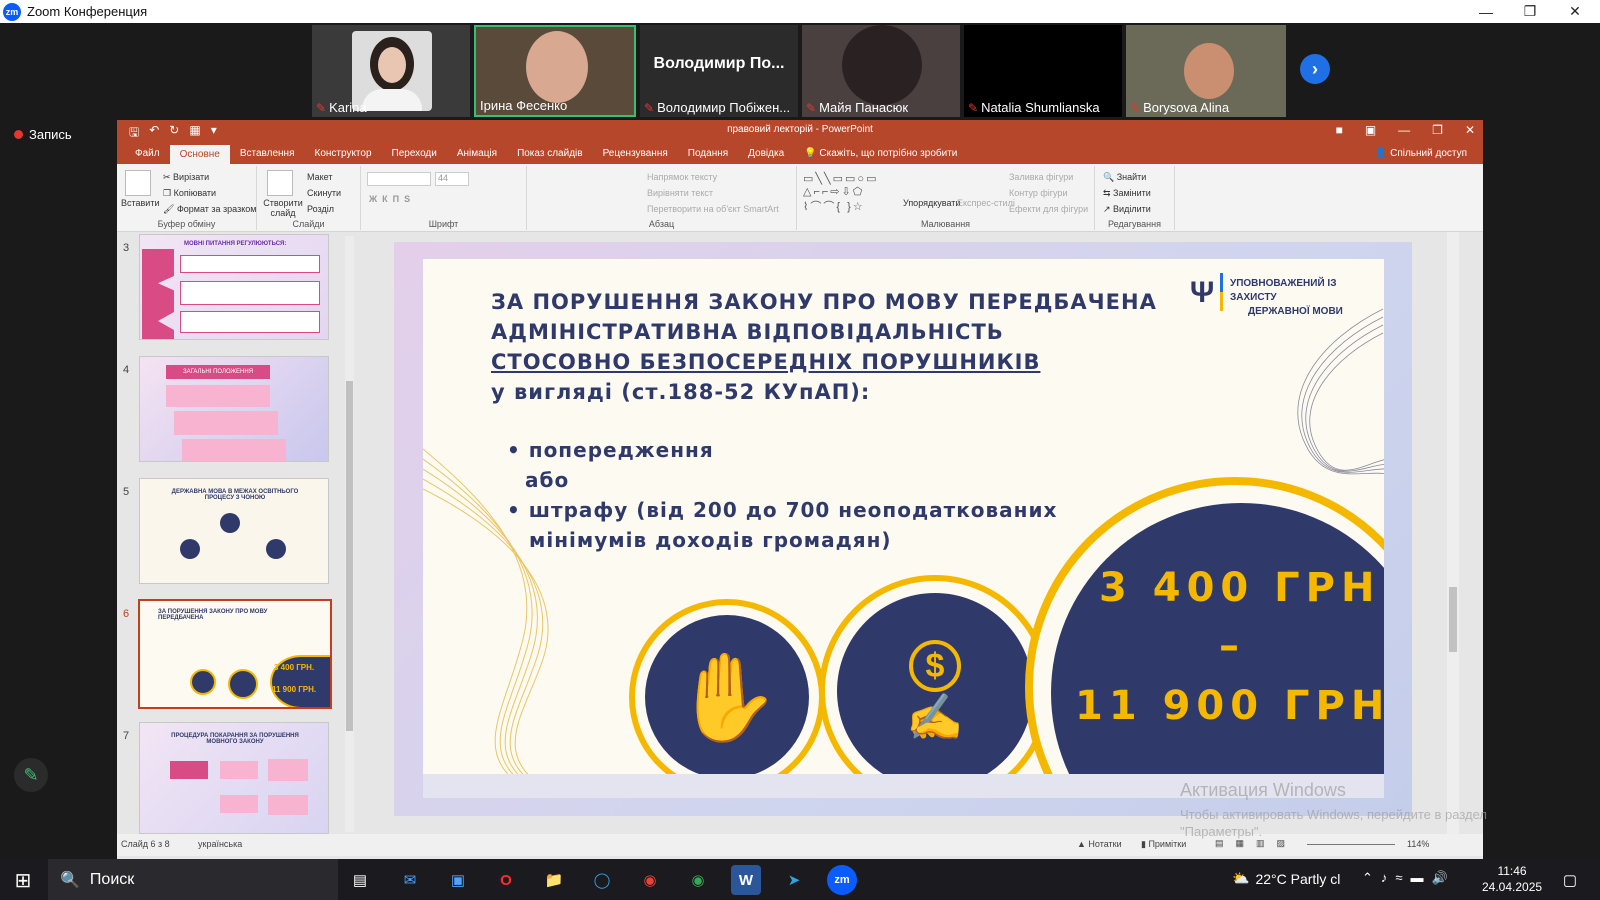  Describe the element at coordinates (1530, 11) in the screenshot. I see `restore-icon: ❐` at that location.